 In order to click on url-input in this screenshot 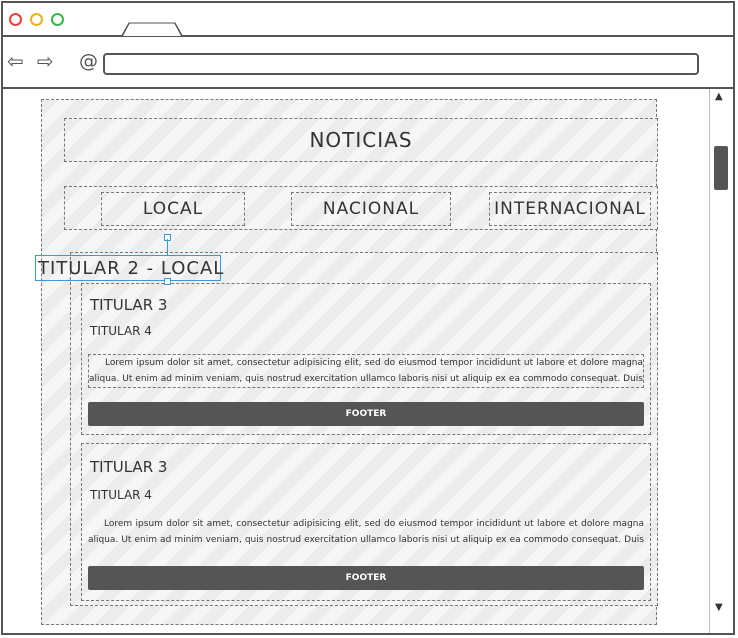, I will do `click(401, 64)`.